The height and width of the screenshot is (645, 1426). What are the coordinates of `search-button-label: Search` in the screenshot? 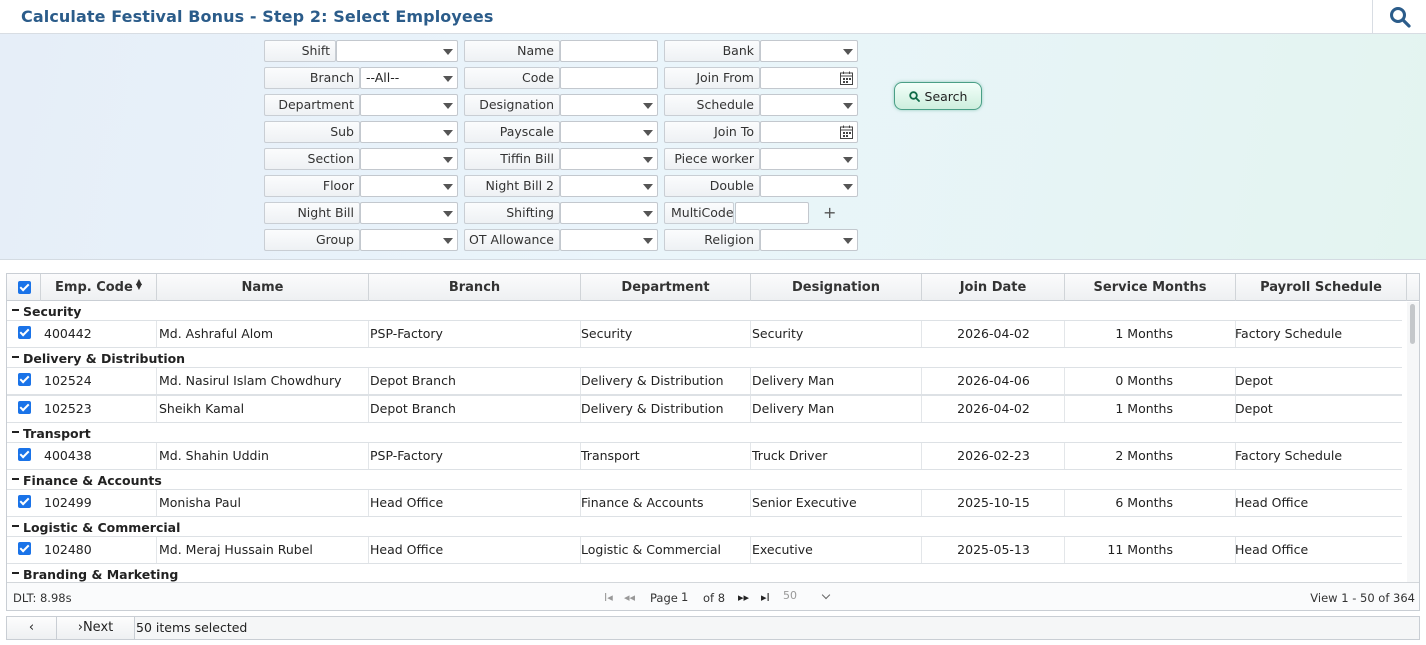 It's located at (946, 96).